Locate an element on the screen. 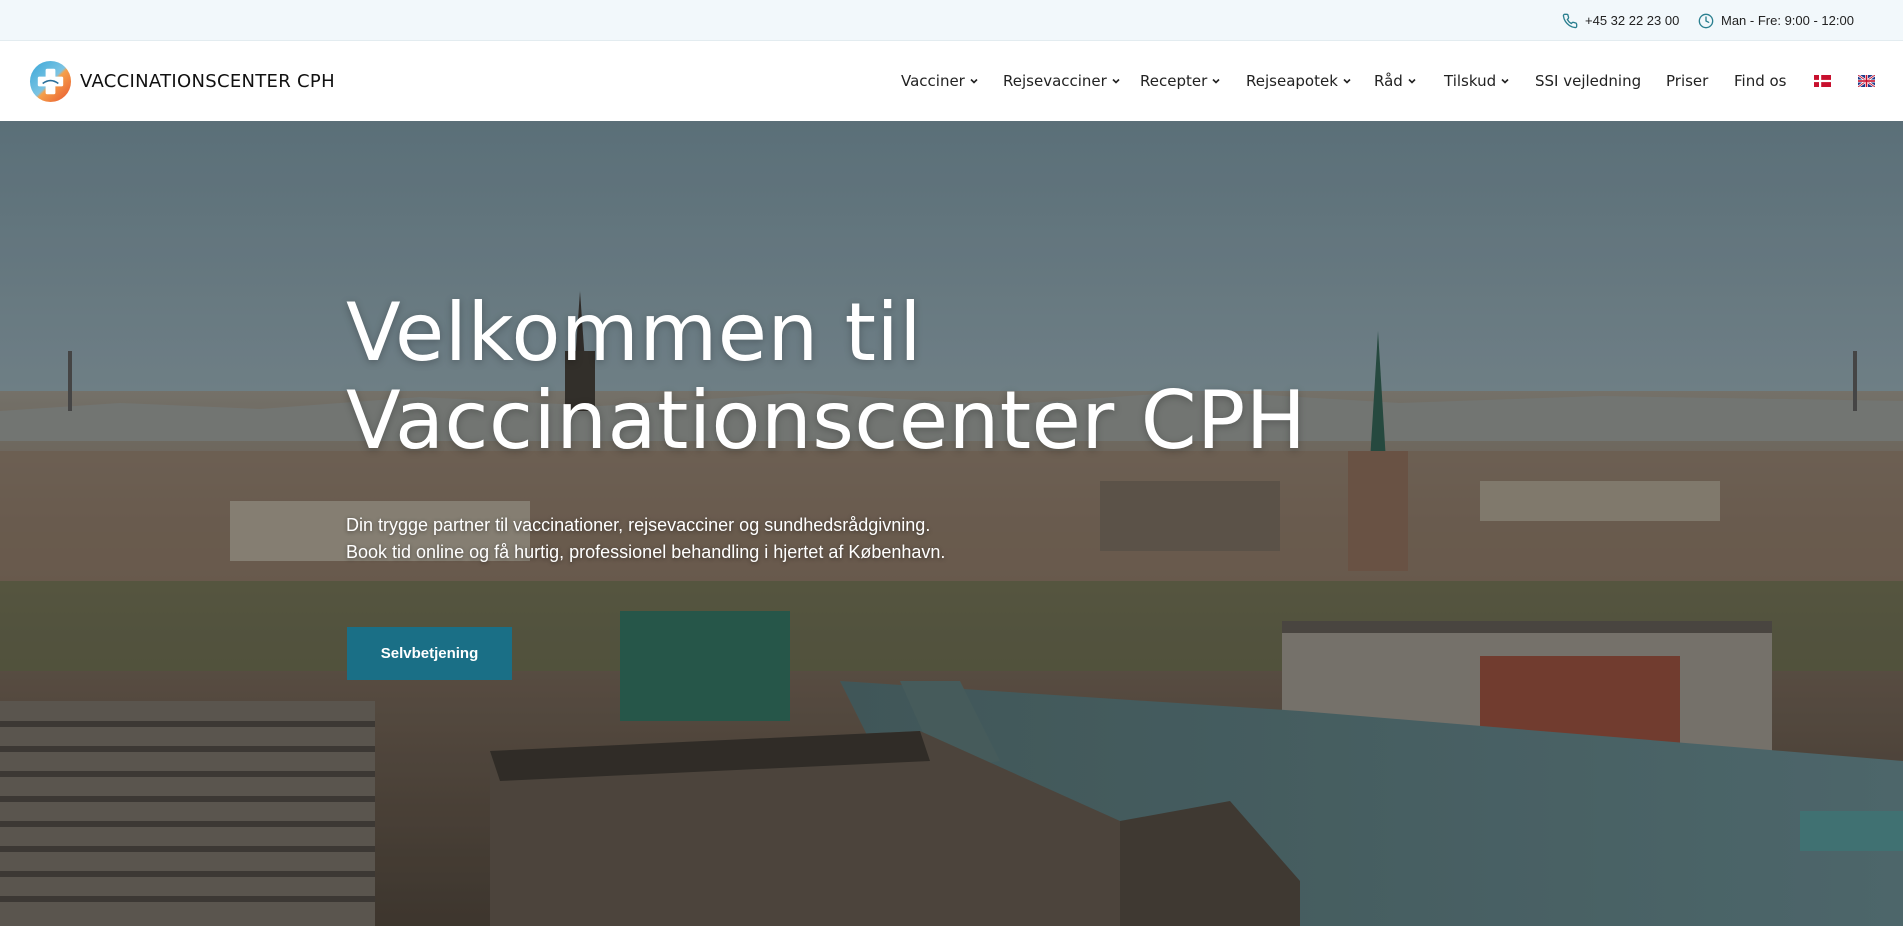 This screenshot has width=1903, height=926. nav-item-label: Råd is located at coordinates (1388, 81).